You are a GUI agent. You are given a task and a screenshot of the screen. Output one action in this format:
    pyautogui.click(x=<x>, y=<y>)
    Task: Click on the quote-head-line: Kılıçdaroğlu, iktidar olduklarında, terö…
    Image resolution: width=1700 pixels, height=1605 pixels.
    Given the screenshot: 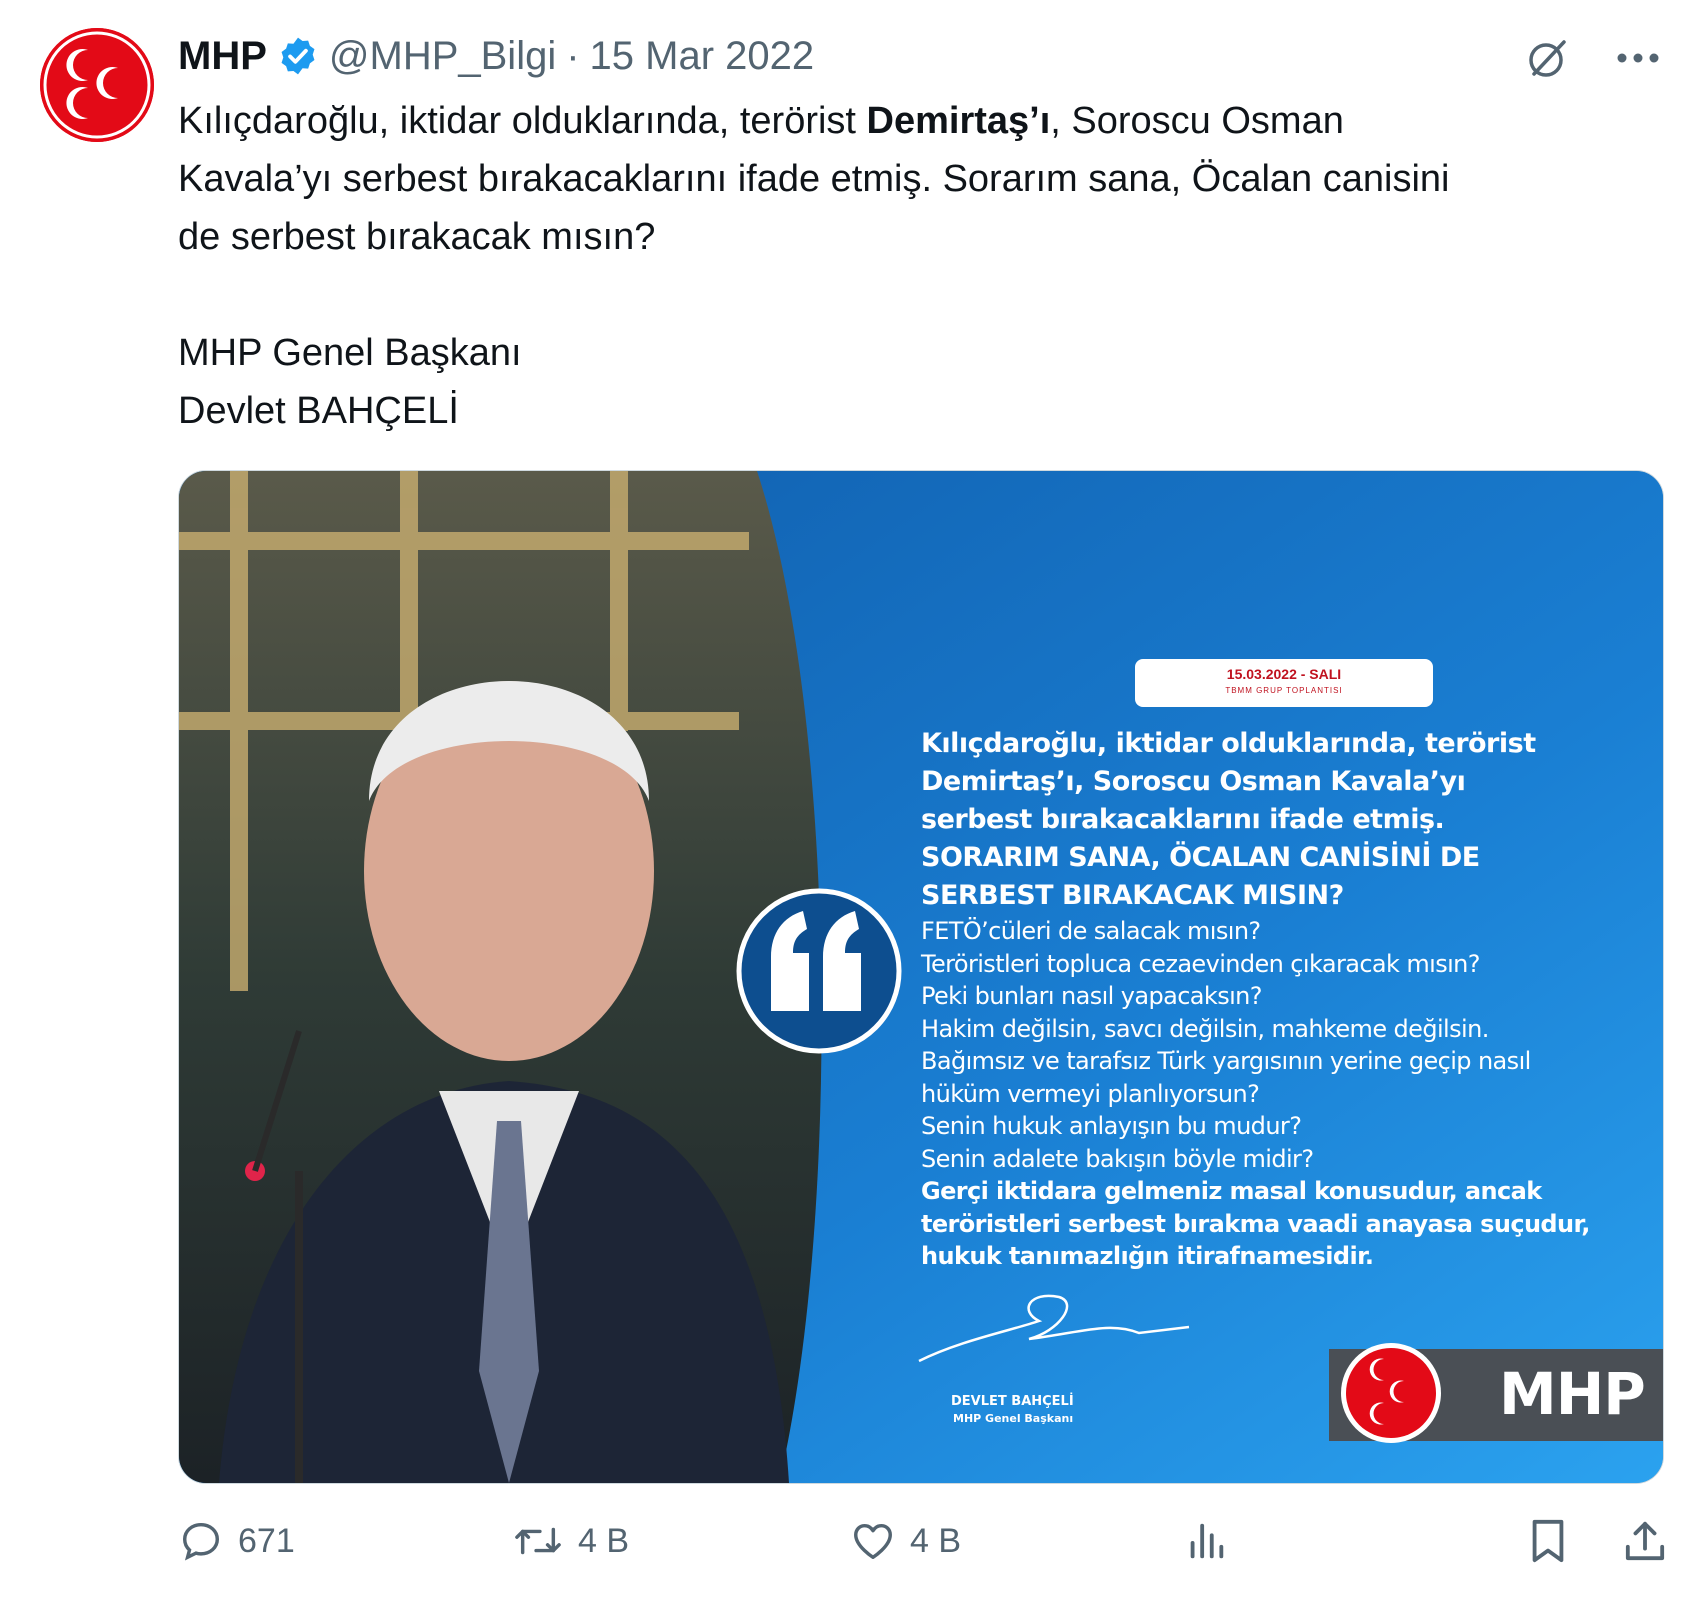 What is the action you would take?
    pyautogui.click(x=1228, y=743)
    